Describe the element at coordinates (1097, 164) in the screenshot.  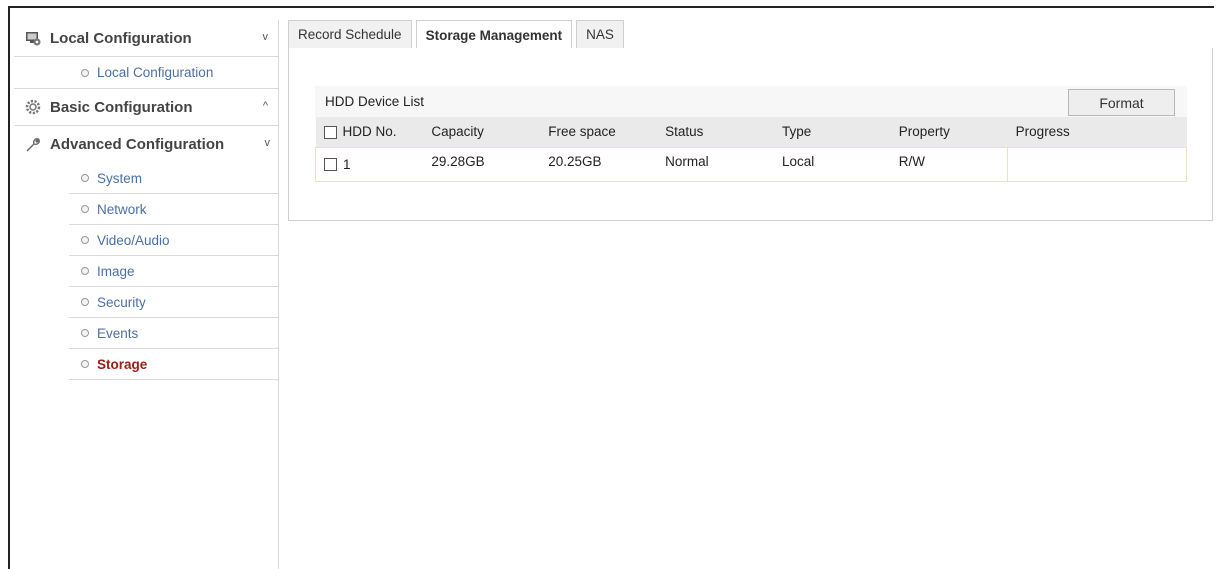
I see `cell-progress` at that location.